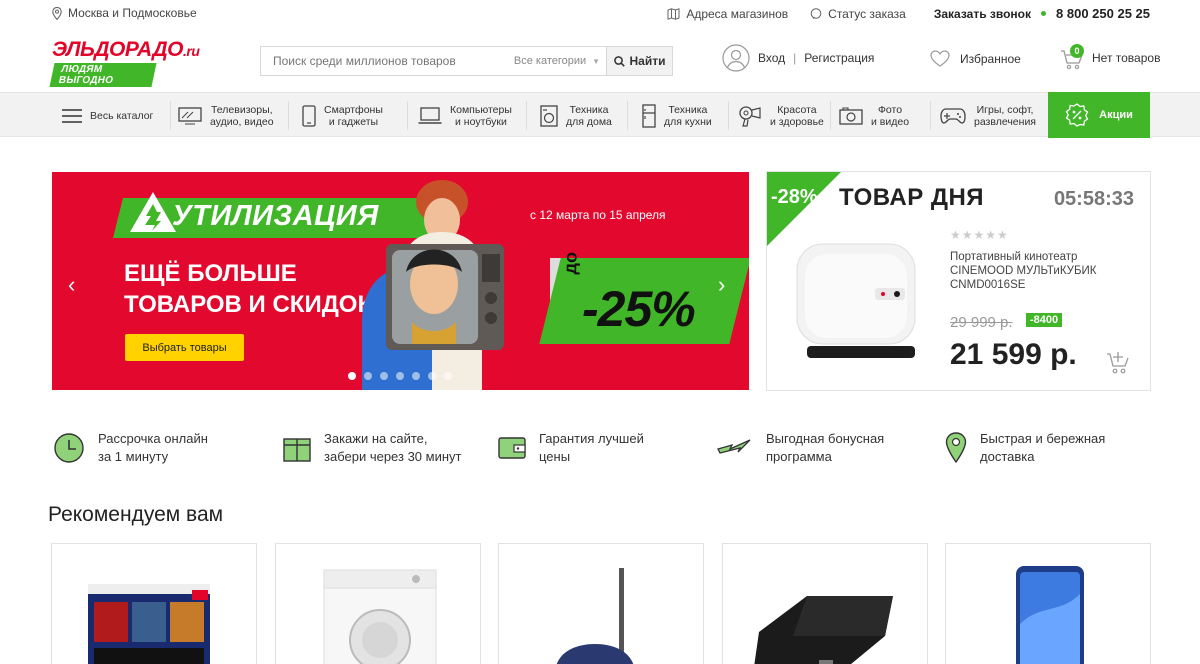  What do you see at coordinates (107, 115) in the screenshot?
I see `catalog-all-button: Весь каталог` at bounding box center [107, 115].